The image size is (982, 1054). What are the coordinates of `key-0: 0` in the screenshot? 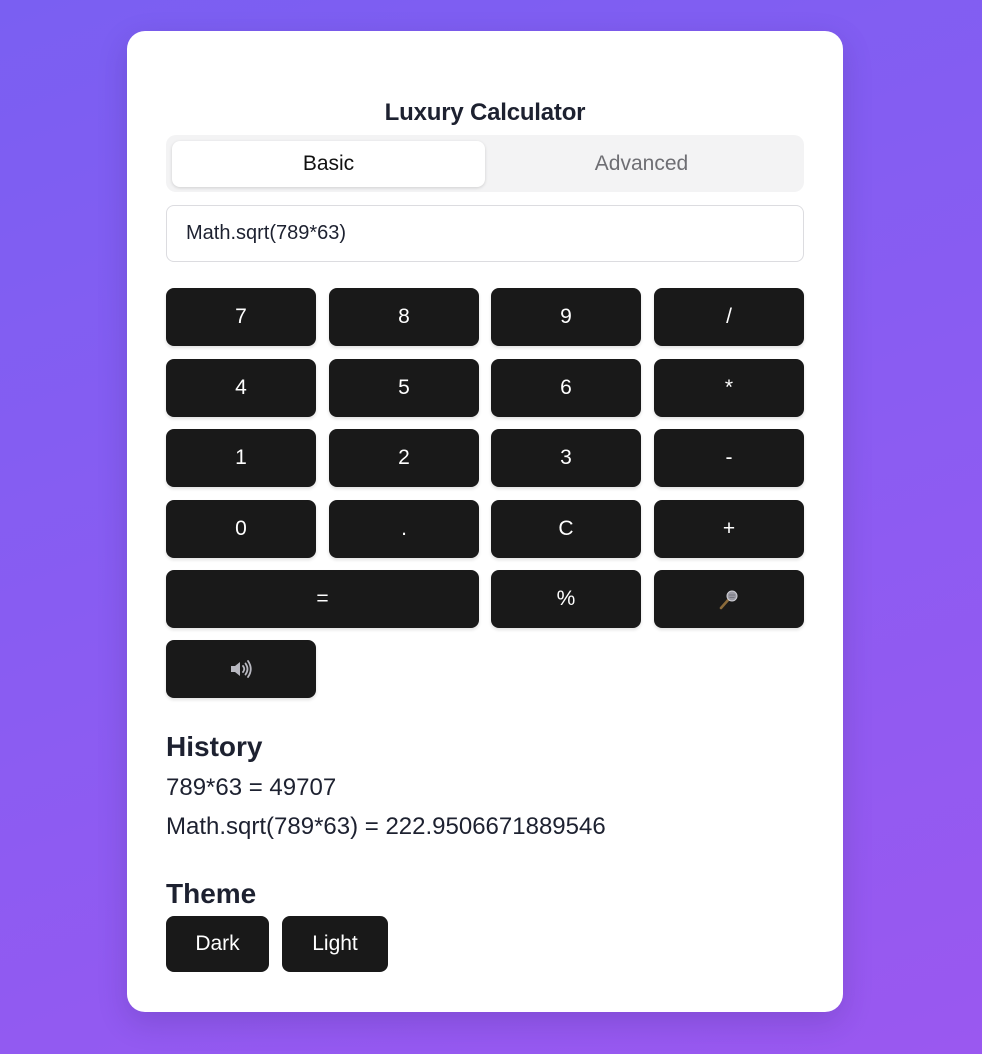 It's located at (241, 529).